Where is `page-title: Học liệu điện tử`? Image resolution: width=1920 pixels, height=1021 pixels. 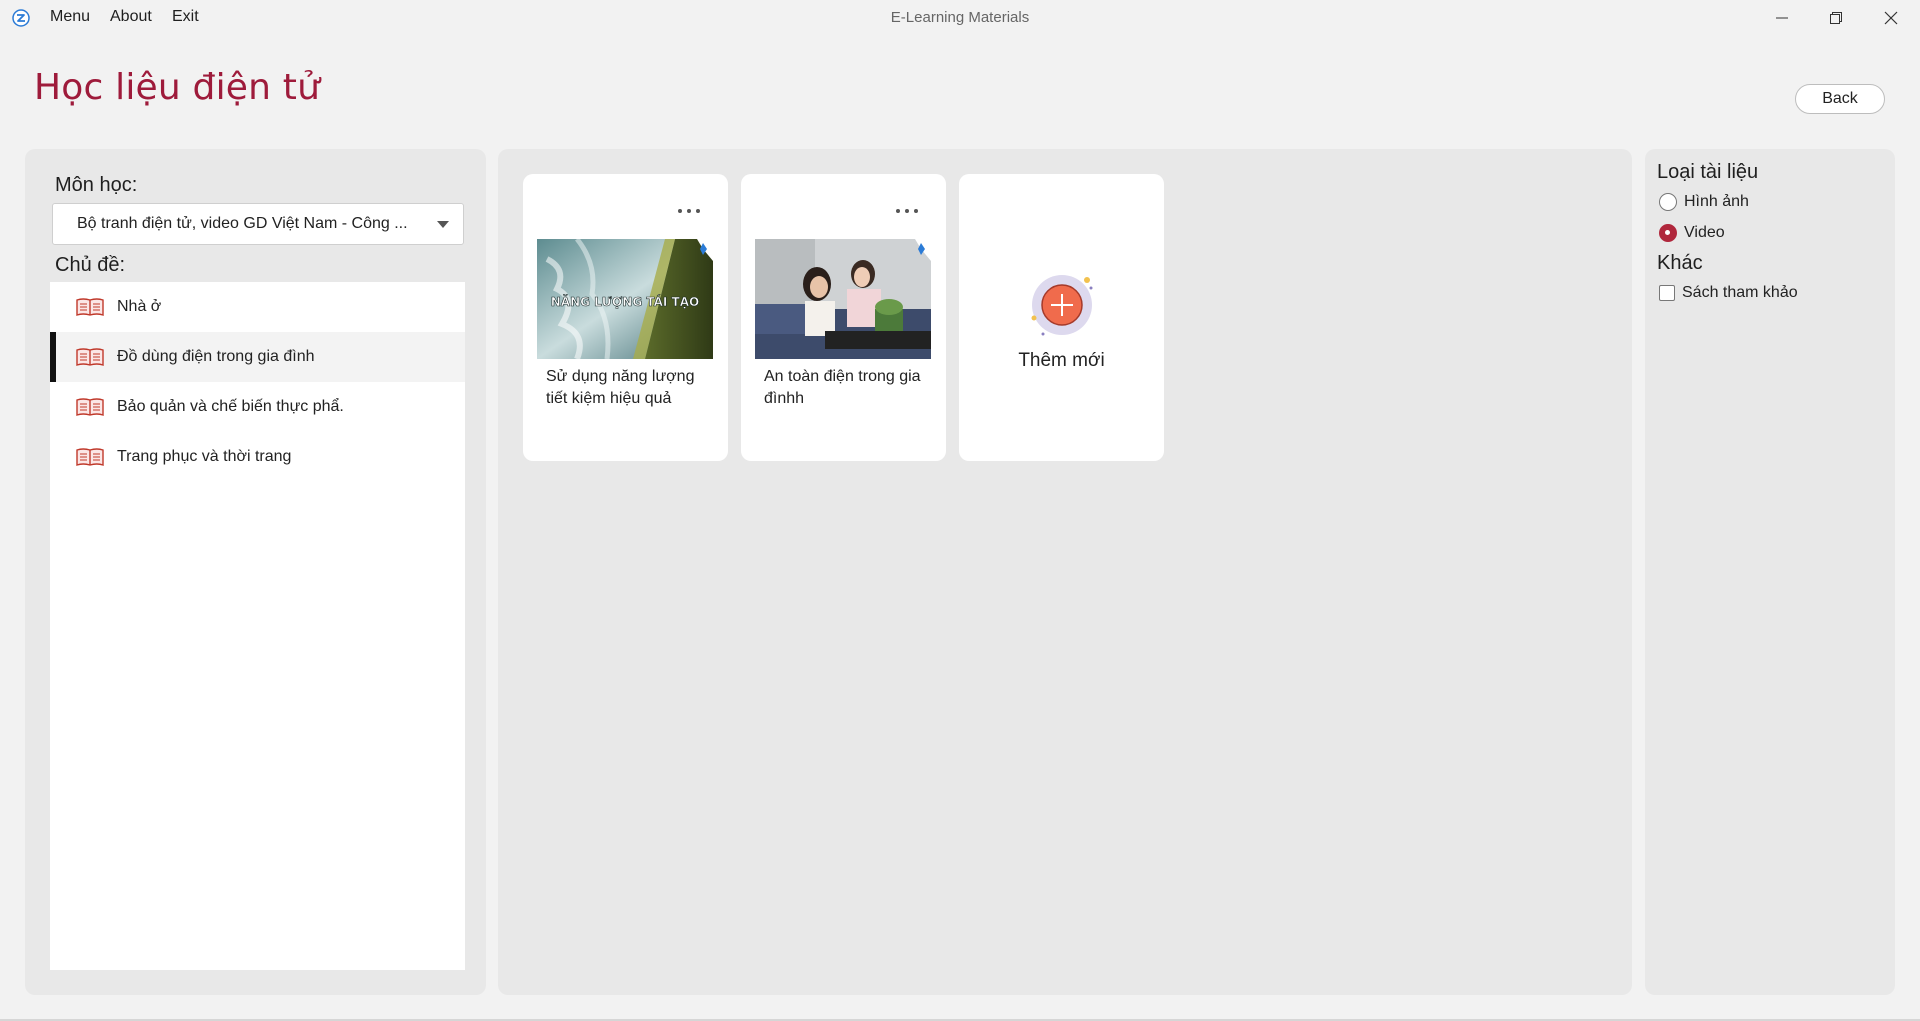 page-title: Học liệu điện tử is located at coordinates (177, 87).